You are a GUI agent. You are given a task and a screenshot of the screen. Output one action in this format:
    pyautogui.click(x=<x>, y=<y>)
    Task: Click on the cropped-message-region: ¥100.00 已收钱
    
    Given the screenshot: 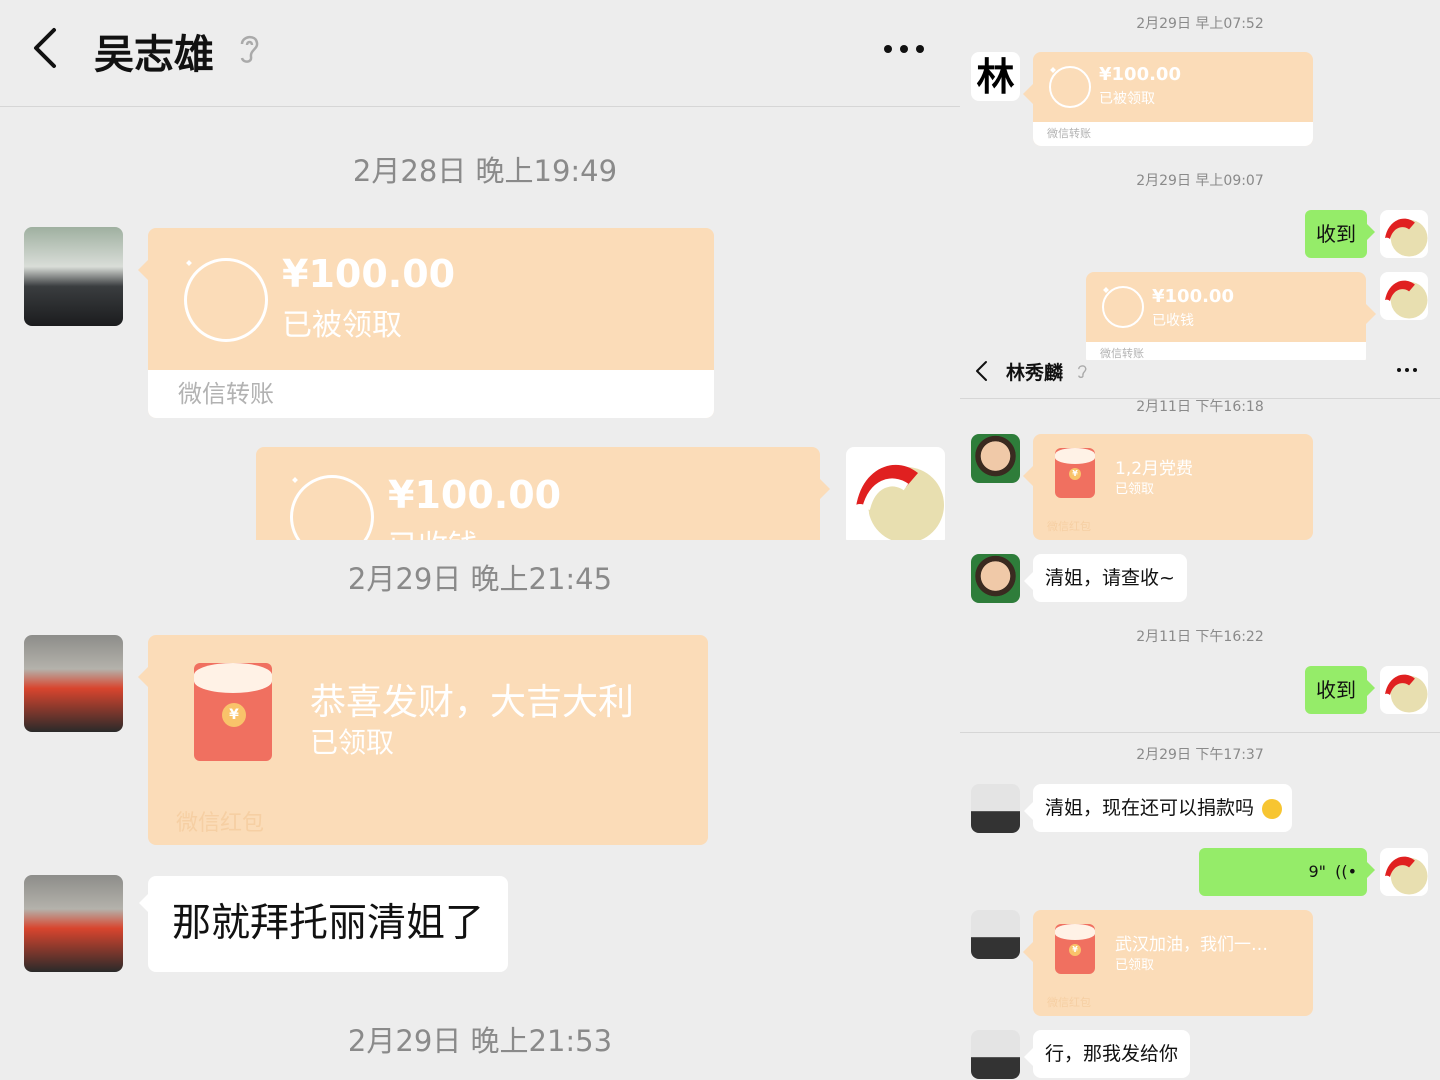 What is the action you would take?
    pyautogui.click(x=480, y=492)
    